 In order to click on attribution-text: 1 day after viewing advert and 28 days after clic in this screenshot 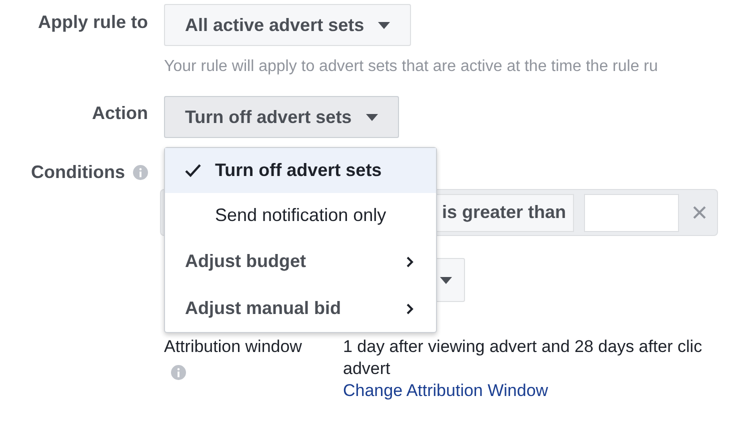, I will do `click(523, 347)`.